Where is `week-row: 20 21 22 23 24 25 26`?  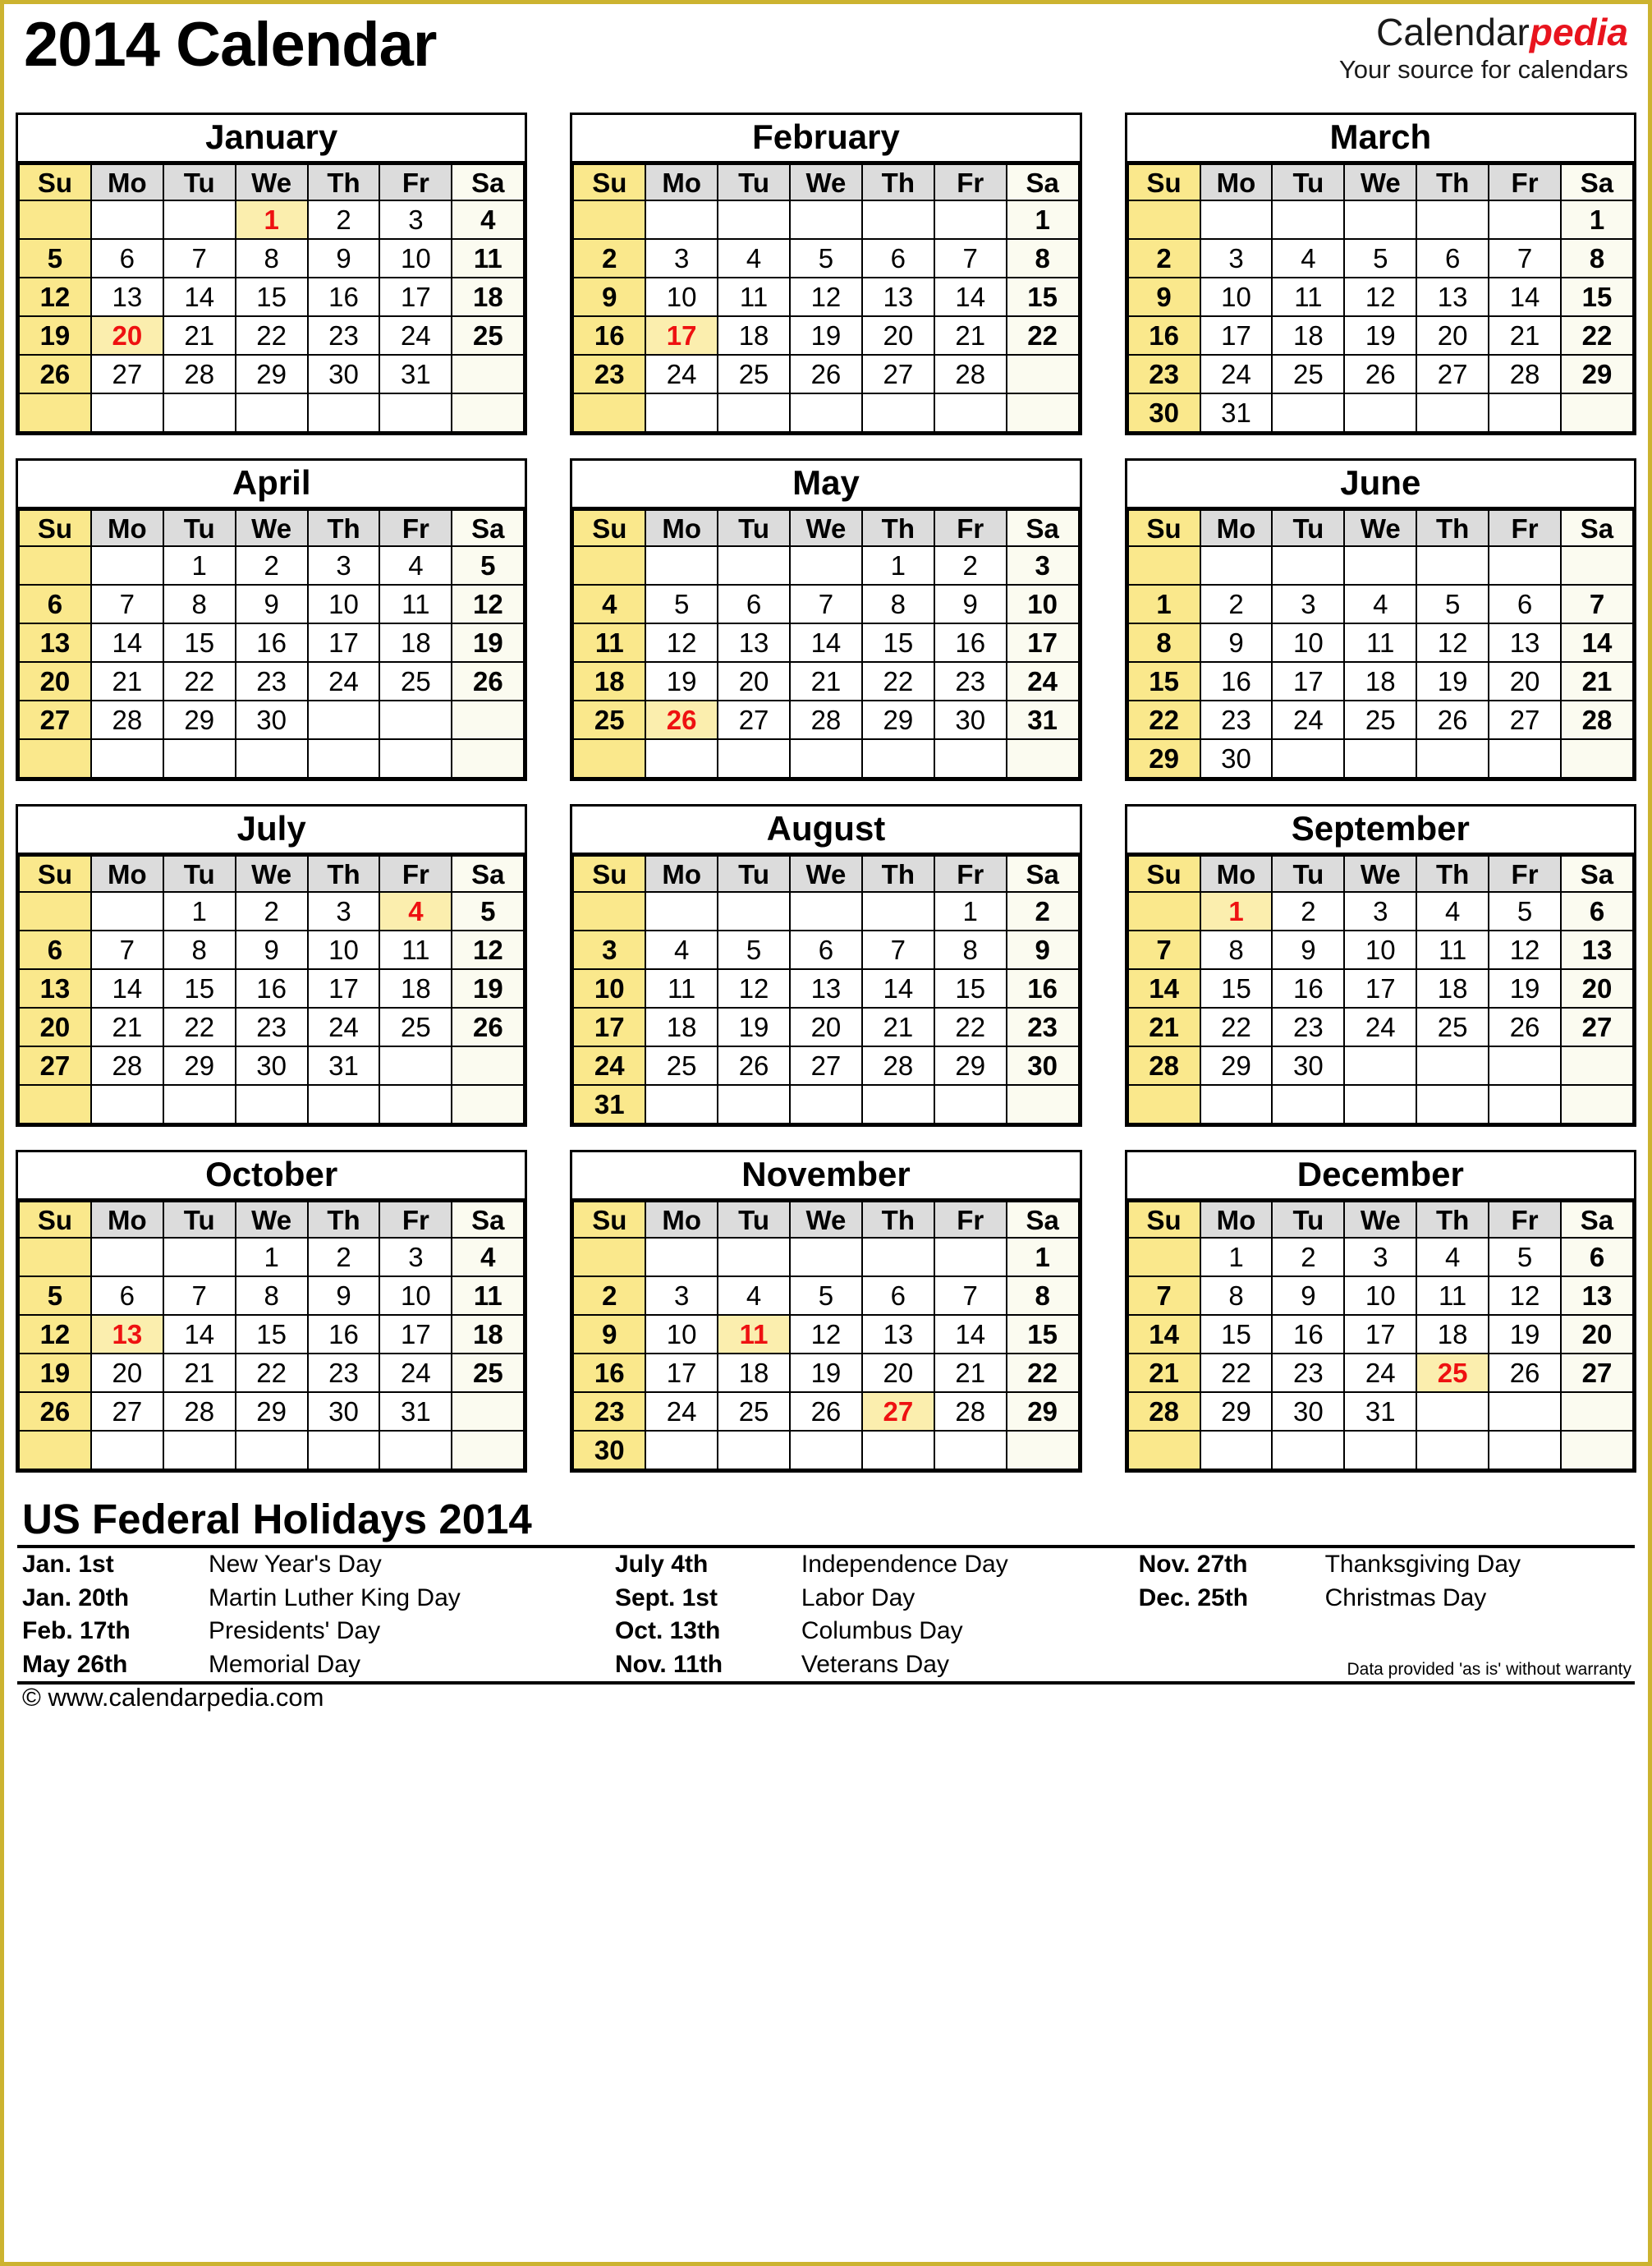
week-row: 20 21 22 23 24 25 26 is located at coordinates (272, 681).